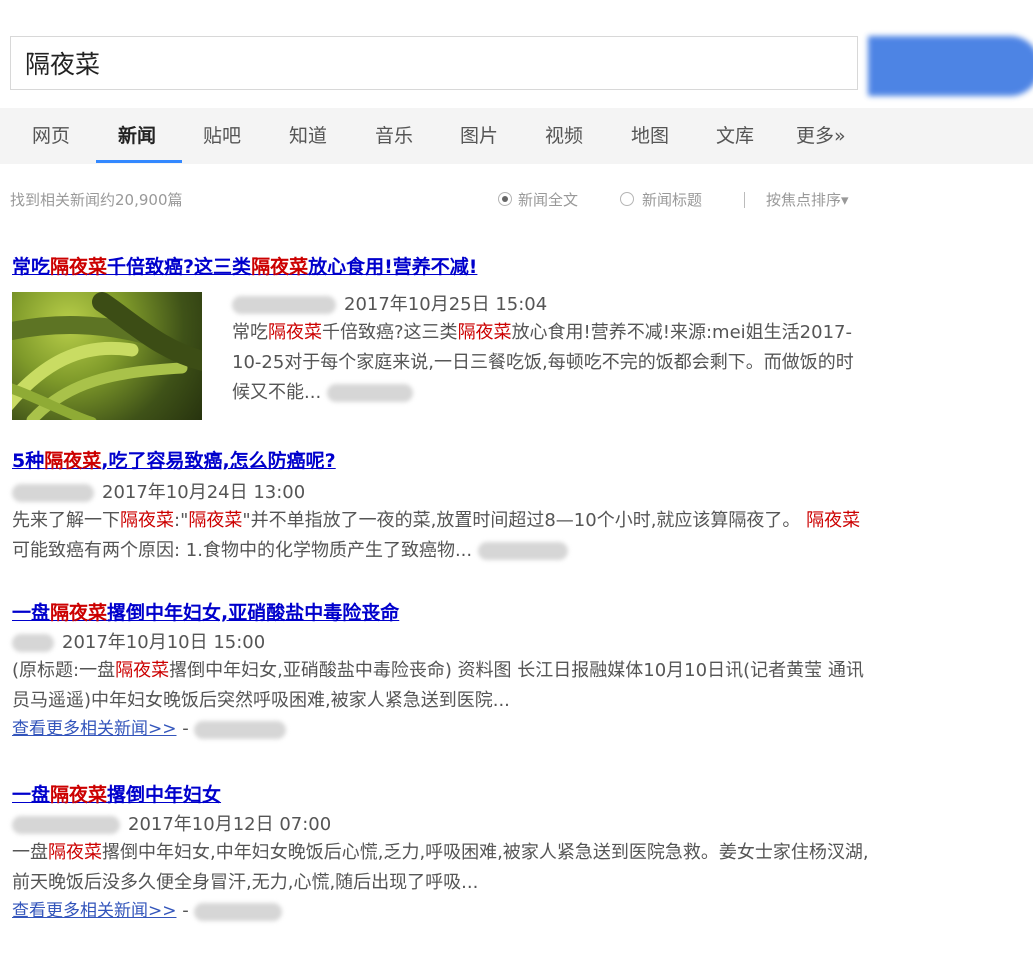  I want to click on tab-web: 网页, so click(51, 136).